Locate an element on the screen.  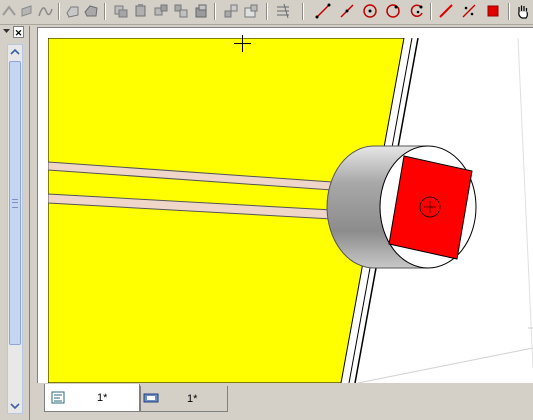
panel-scrollbar is located at coordinates (15, 229).